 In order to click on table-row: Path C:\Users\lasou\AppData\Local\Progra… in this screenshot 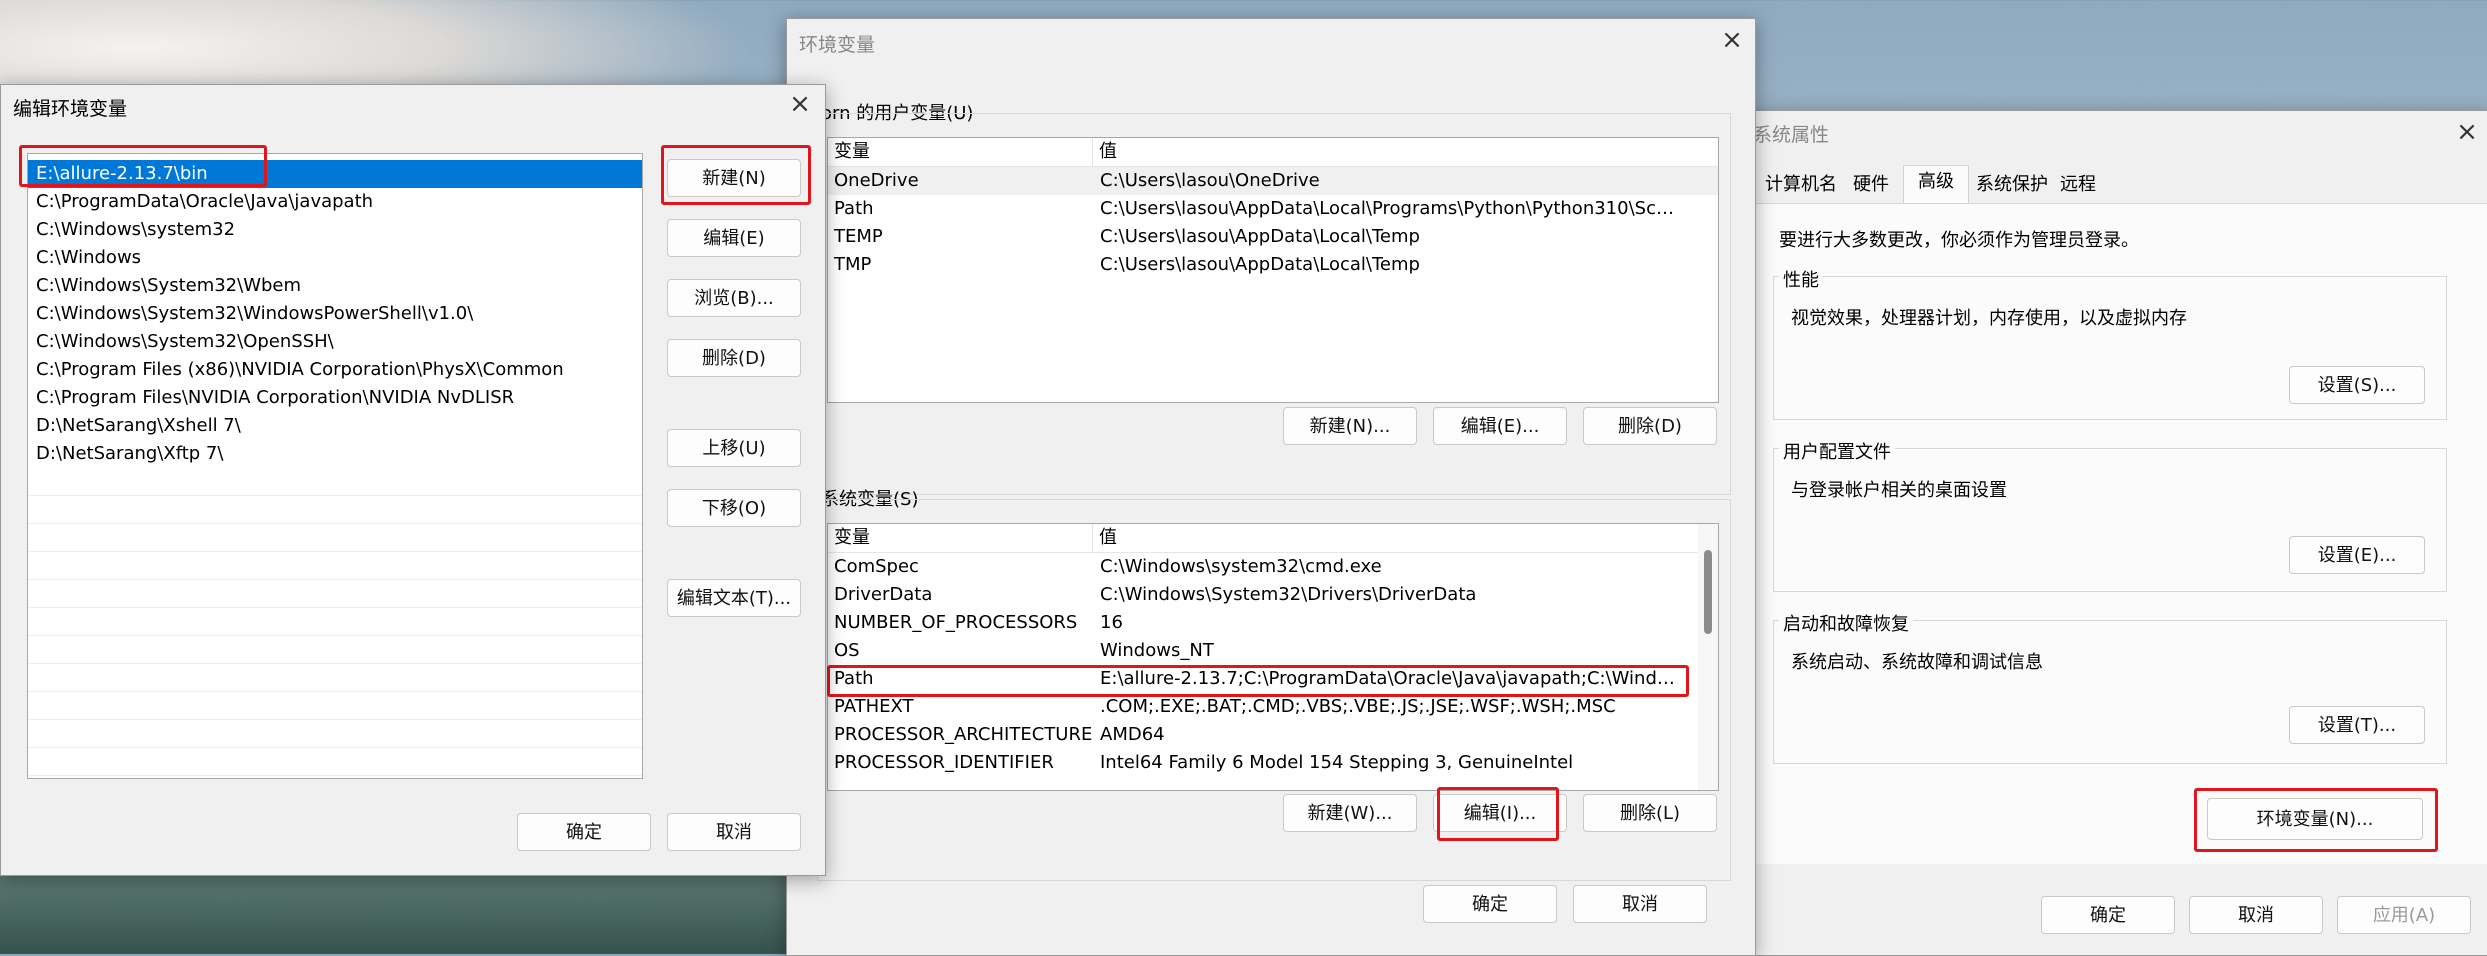, I will do `click(1273, 209)`.